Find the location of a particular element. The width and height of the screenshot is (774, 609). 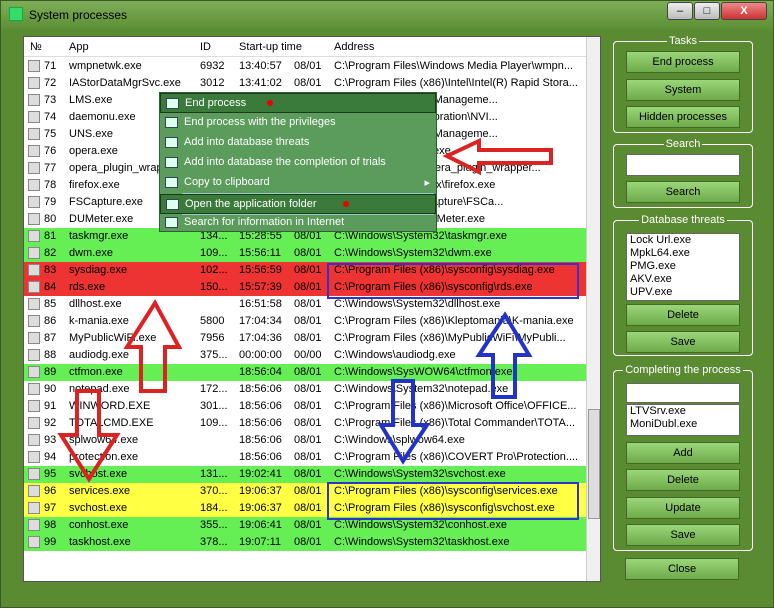

column-header-id: ID is located at coordinates (205, 47).